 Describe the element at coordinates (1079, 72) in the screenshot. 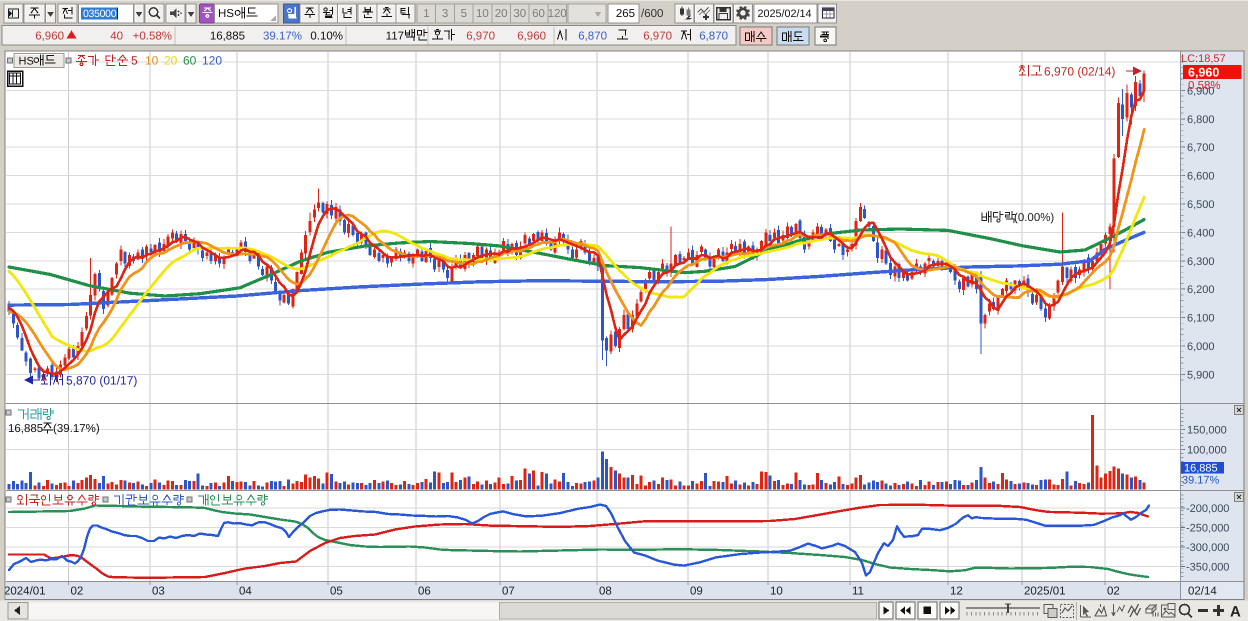

I see `svg-text: 6,970 (02/14)` at that location.